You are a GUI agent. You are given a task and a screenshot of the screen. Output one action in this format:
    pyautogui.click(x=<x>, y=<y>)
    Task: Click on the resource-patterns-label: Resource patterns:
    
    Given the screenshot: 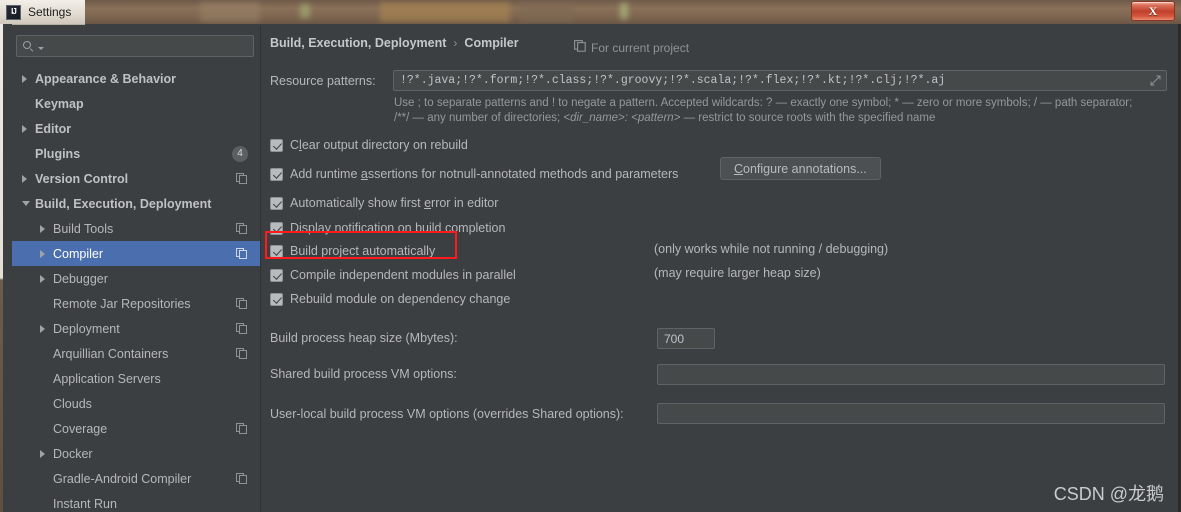 What is the action you would take?
    pyautogui.click(x=323, y=80)
    